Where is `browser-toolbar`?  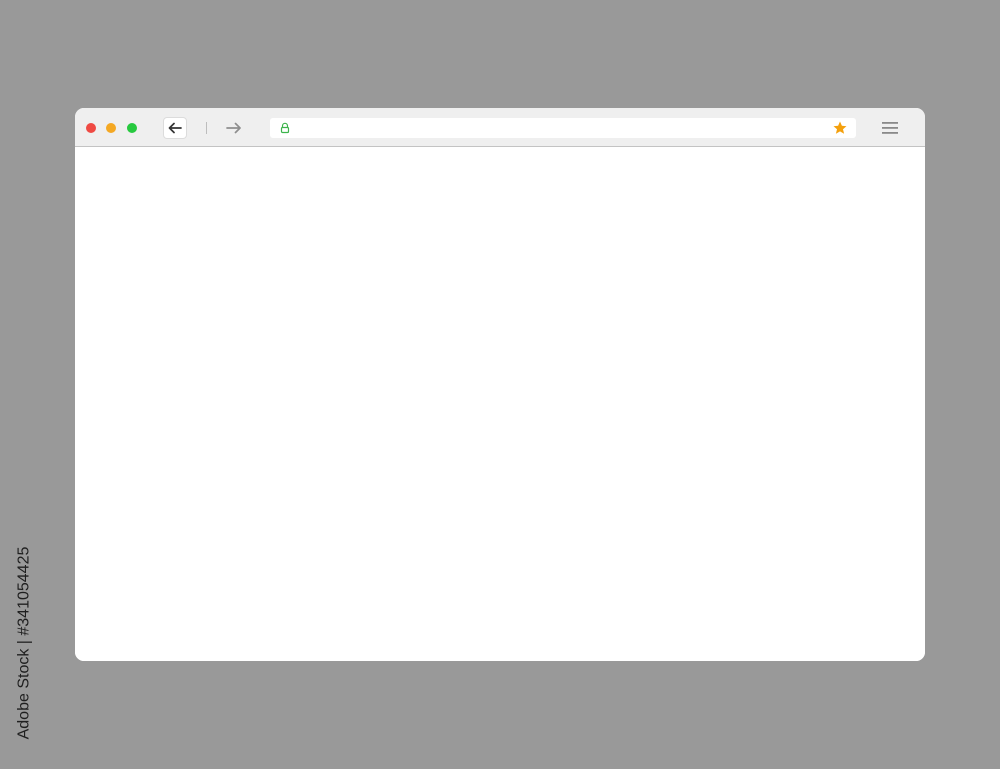
browser-toolbar is located at coordinates (500, 127).